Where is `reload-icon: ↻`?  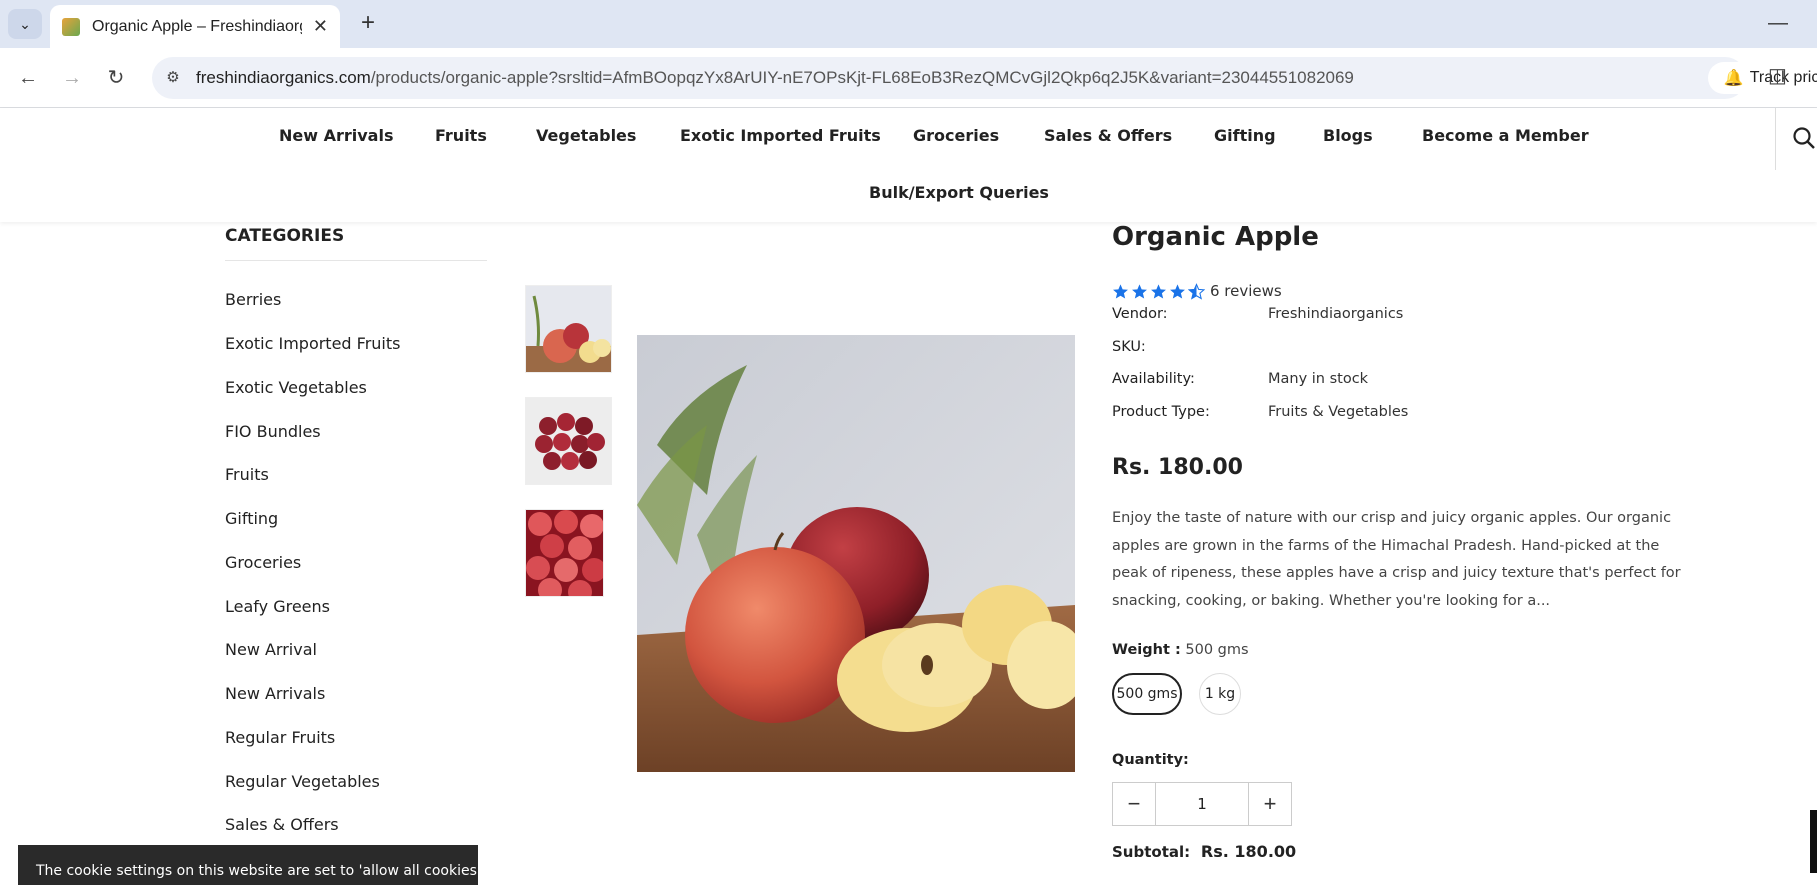
reload-icon: ↻ is located at coordinates (116, 78).